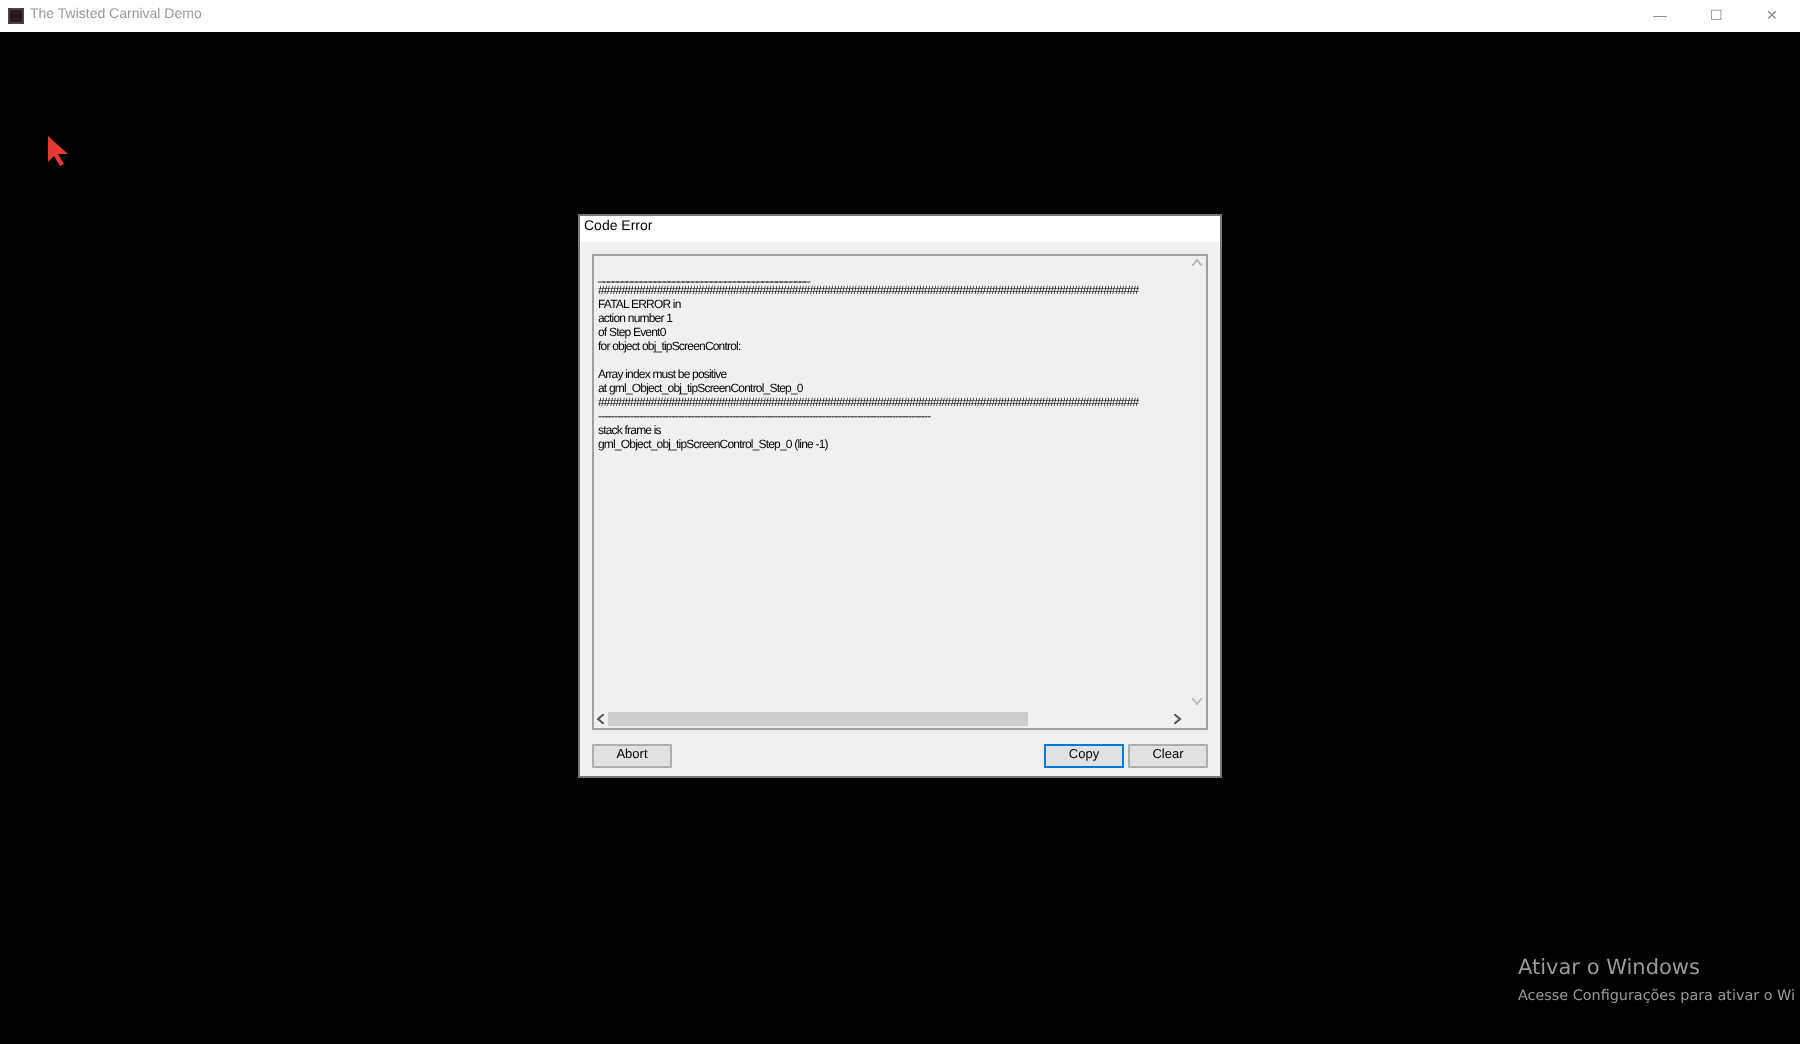 The width and height of the screenshot is (1800, 1044). Describe the element at coordinates (818, 718) in the screenshot. I see `scroll-thumb` at that location.